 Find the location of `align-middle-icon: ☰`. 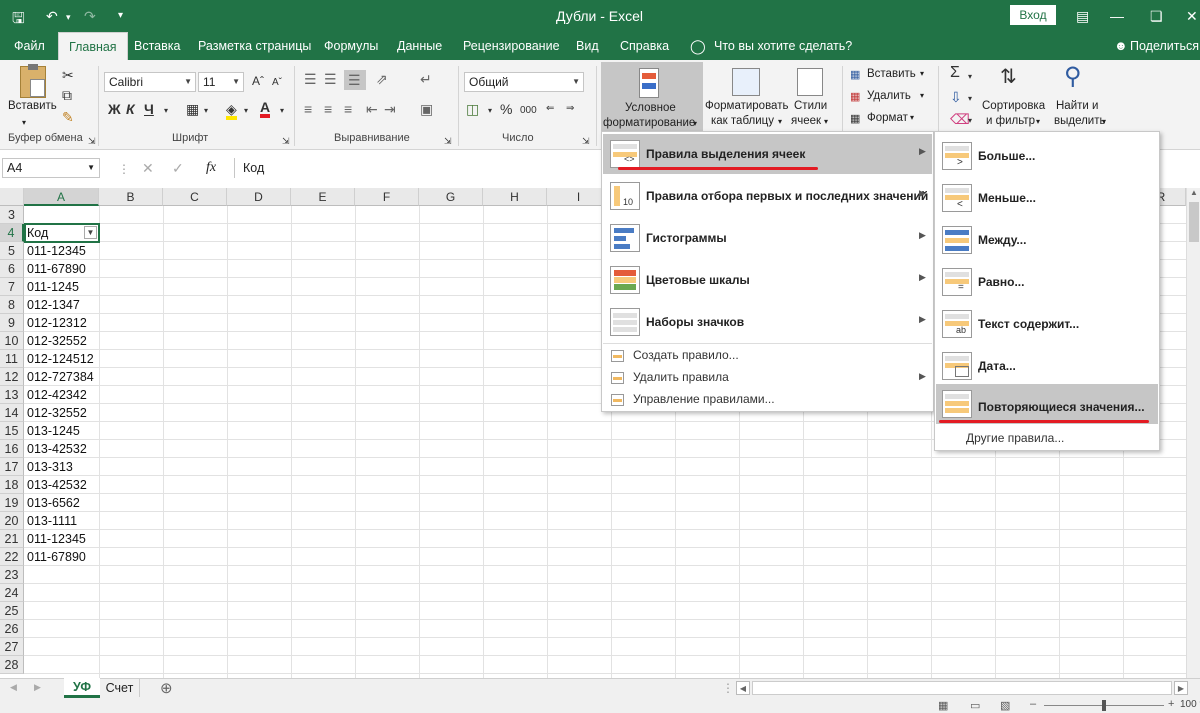

align-middle-icon: ☰ is located at coordinates (330, 79).